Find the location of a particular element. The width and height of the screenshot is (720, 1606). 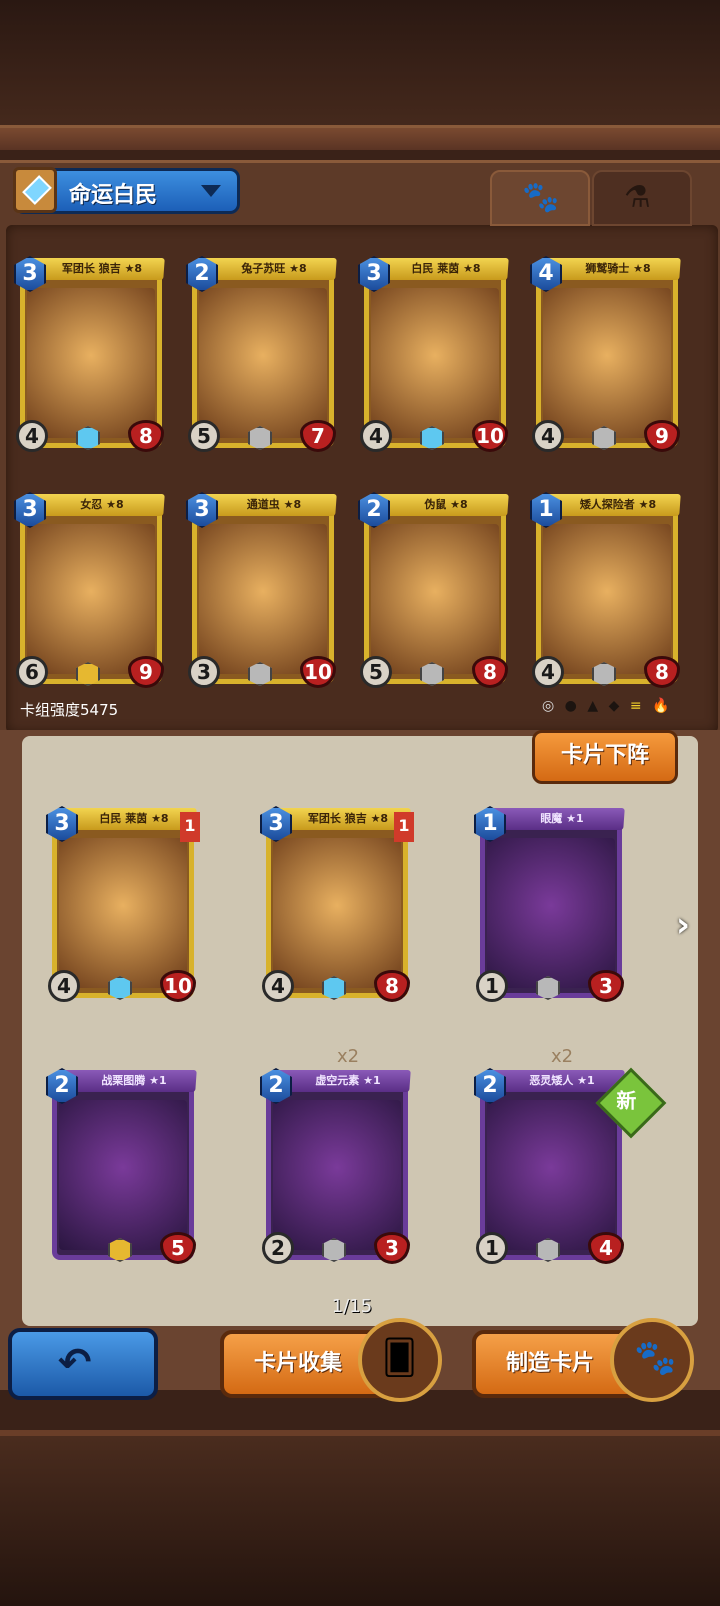

card-health: 7 is located at coordinates (318, 436).